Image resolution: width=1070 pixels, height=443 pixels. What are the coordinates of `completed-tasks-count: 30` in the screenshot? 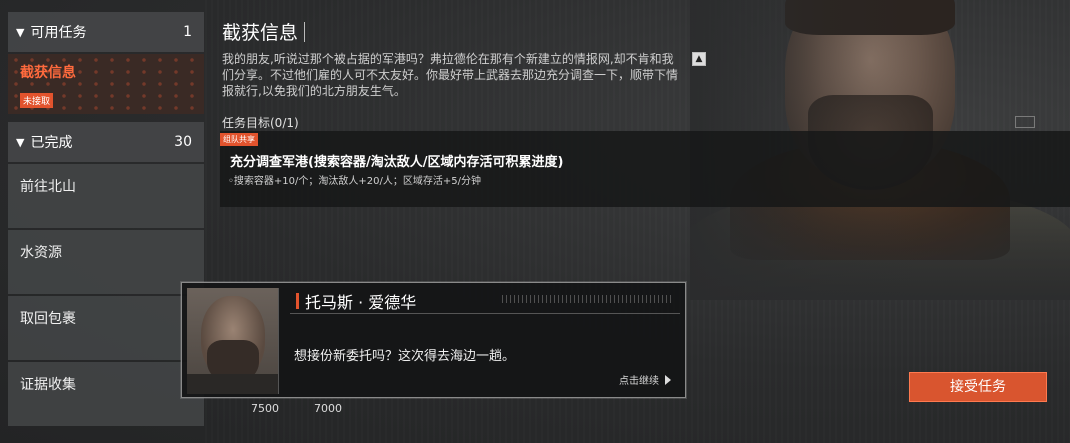 It's located at (183, 142).